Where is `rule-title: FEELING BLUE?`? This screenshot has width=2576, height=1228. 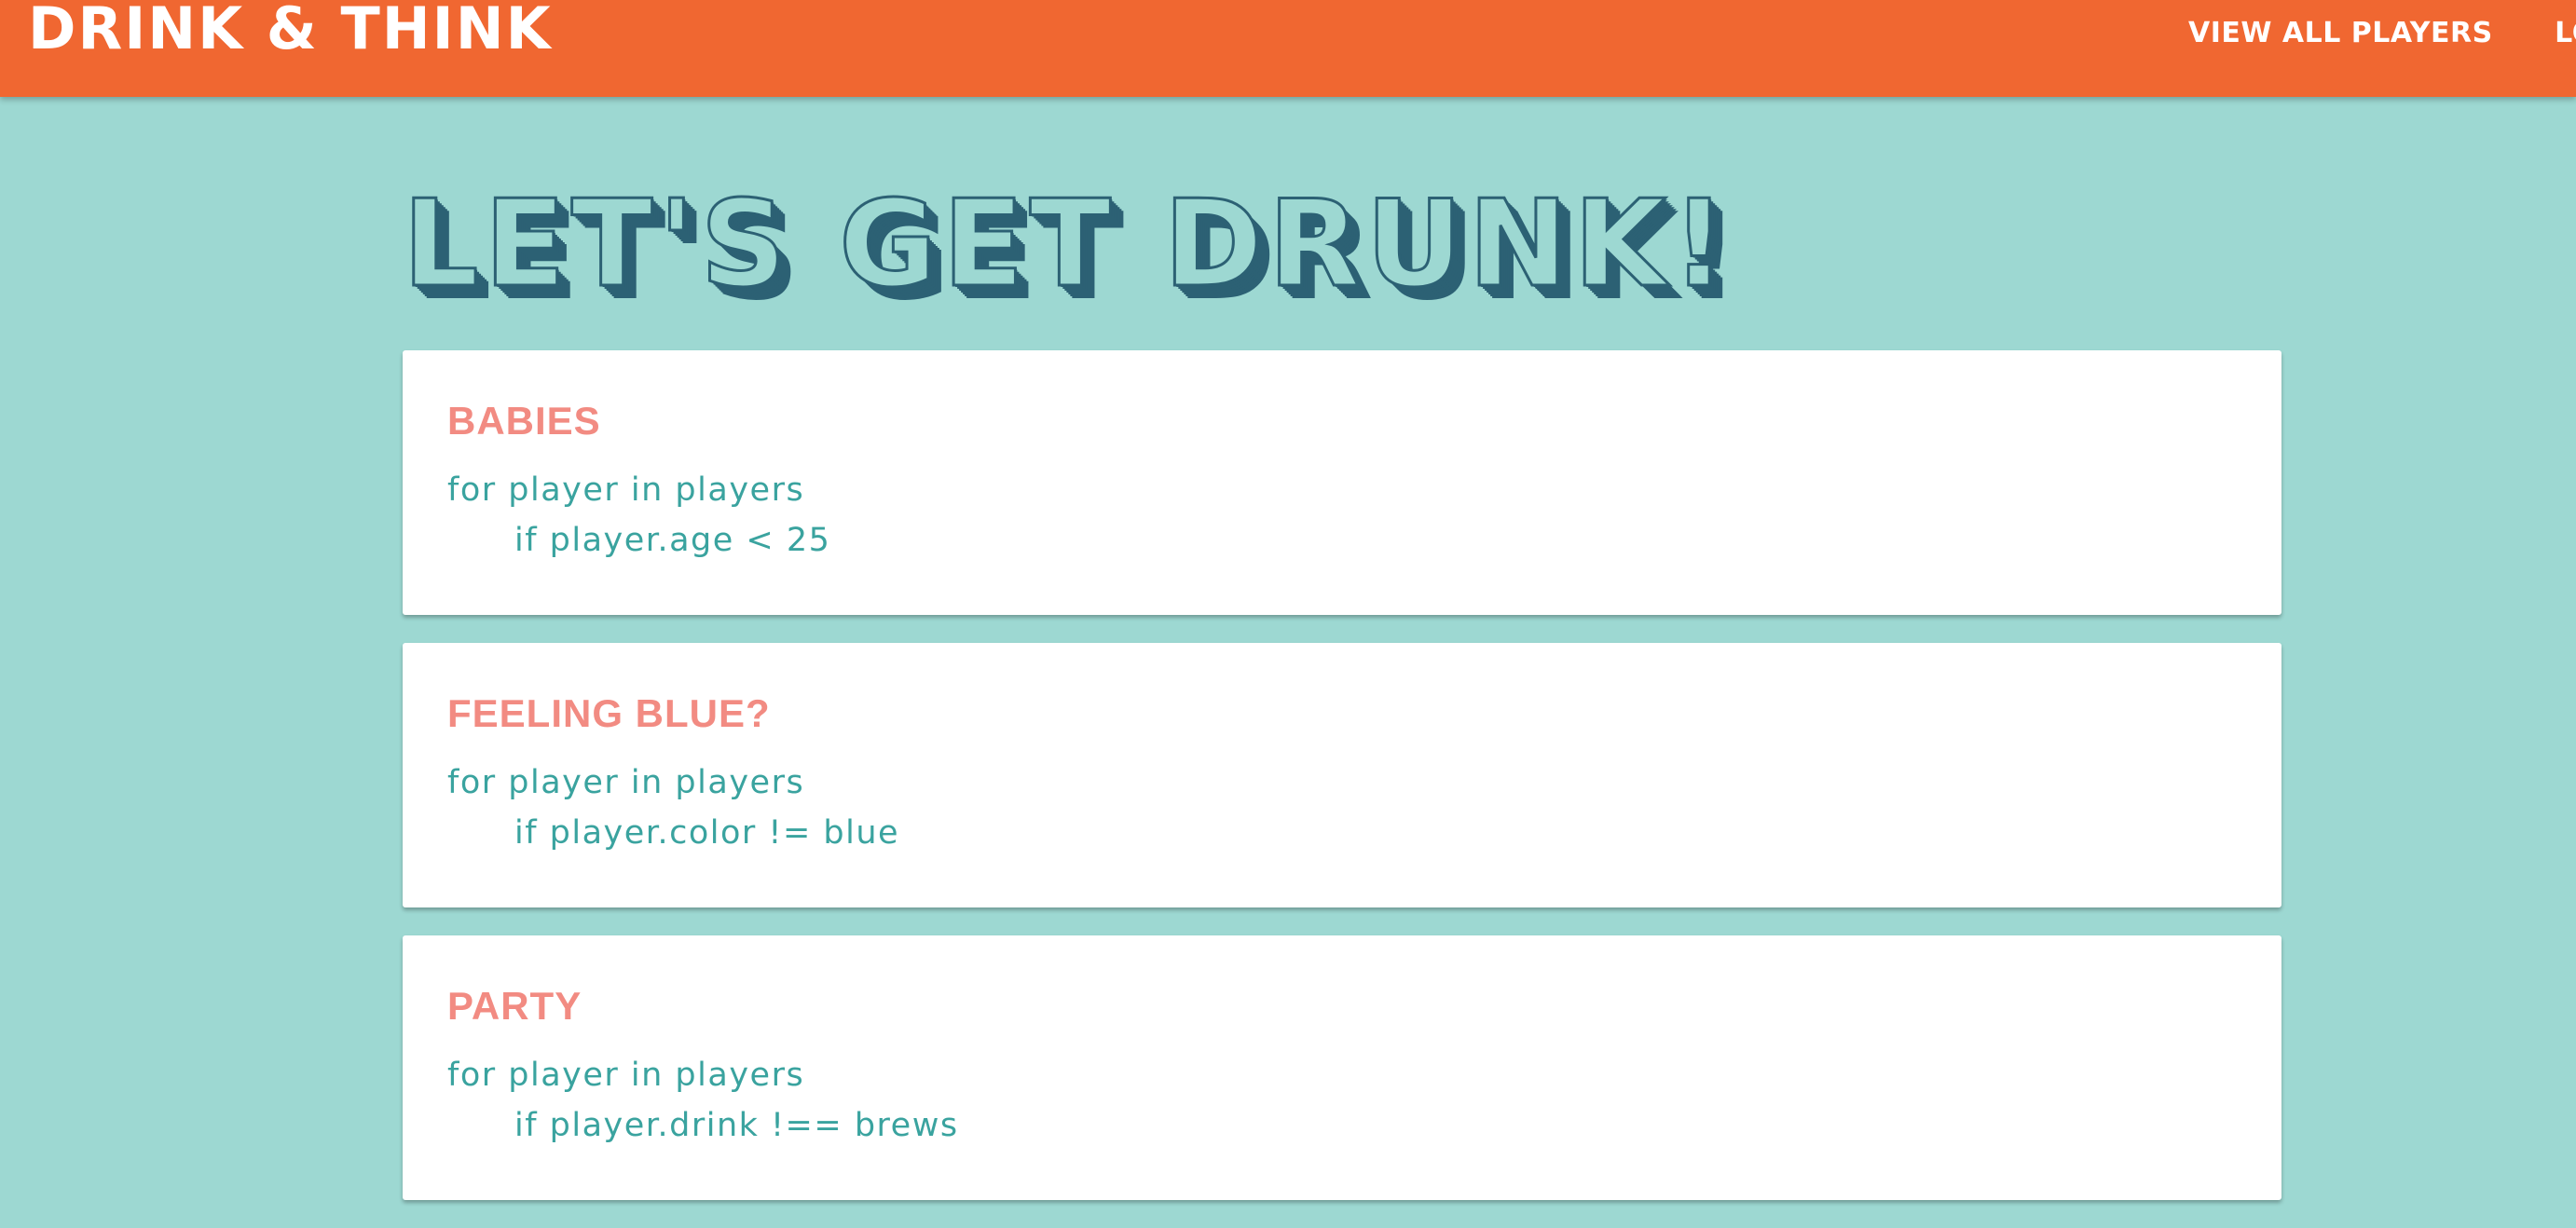
rule-title: FEELING BLUE? is located at coordinates (609, 713).